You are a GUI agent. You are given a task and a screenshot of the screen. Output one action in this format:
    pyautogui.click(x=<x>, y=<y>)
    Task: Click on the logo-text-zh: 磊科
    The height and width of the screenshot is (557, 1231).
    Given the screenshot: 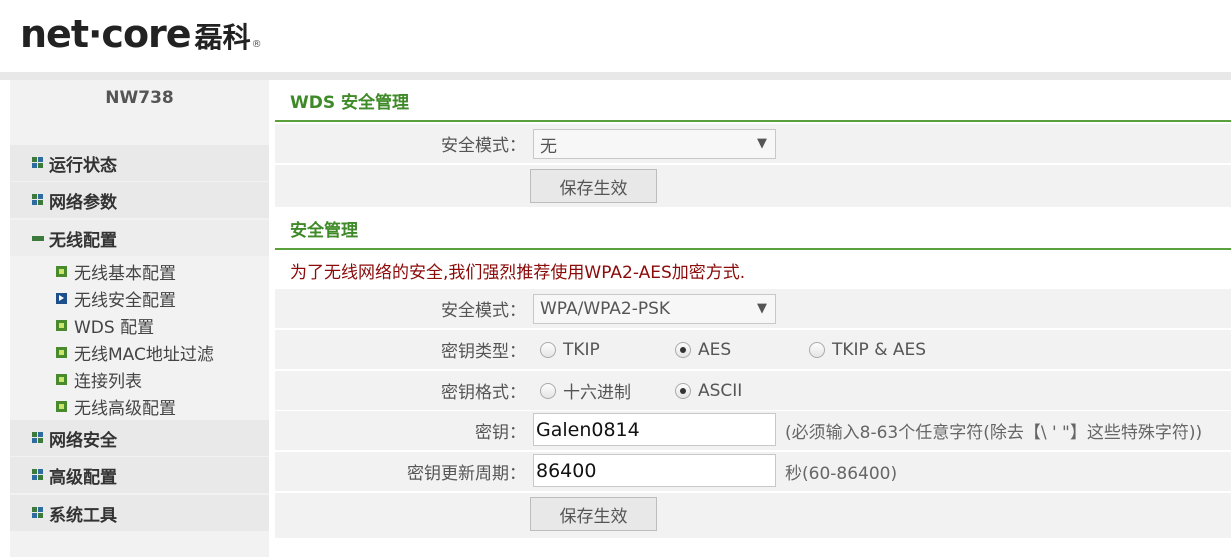 What is the action you would take?
    pyautogui.click(x=222, y=37)
    